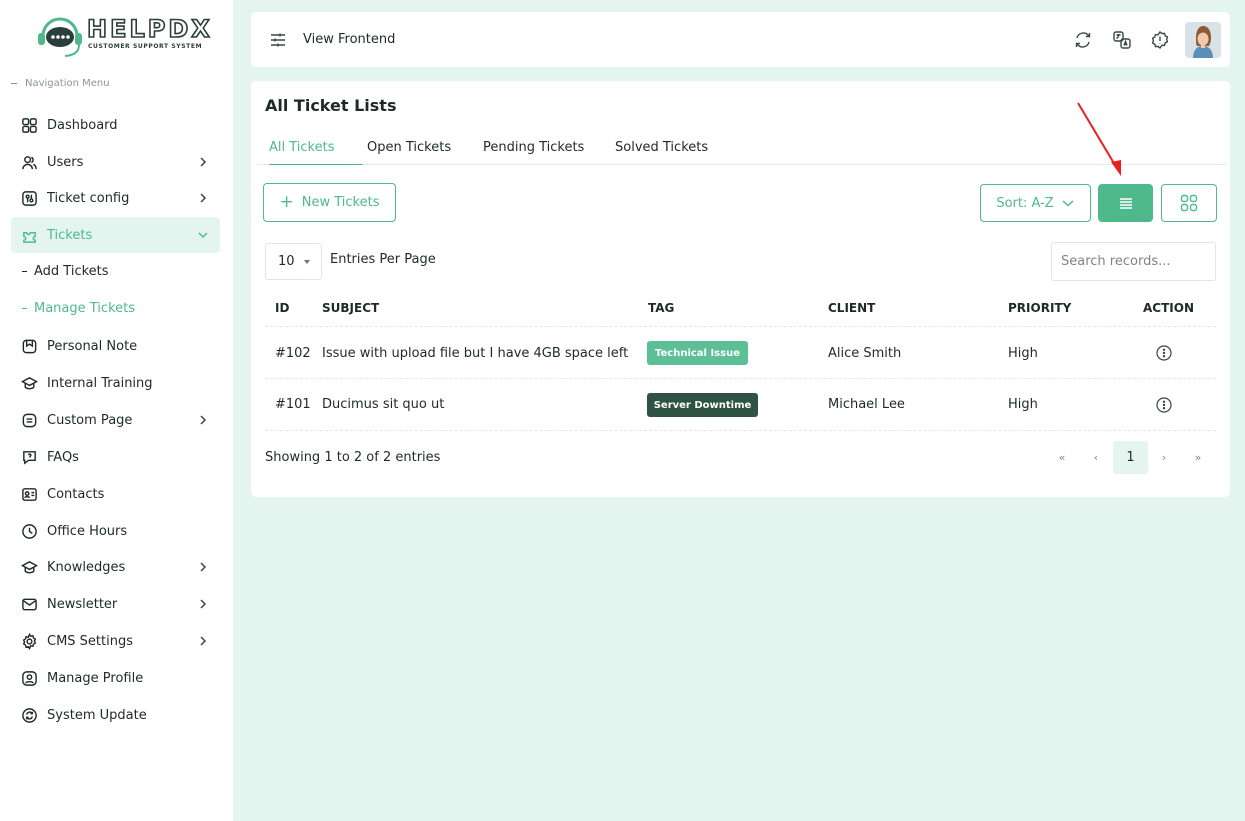 The image size is (1245, 821). What do you see at coordinates (65, 271) in the screenshot?
I see `sidebar-subitem-add-tickets: Add Tickets` at bounding box center [65, 271].